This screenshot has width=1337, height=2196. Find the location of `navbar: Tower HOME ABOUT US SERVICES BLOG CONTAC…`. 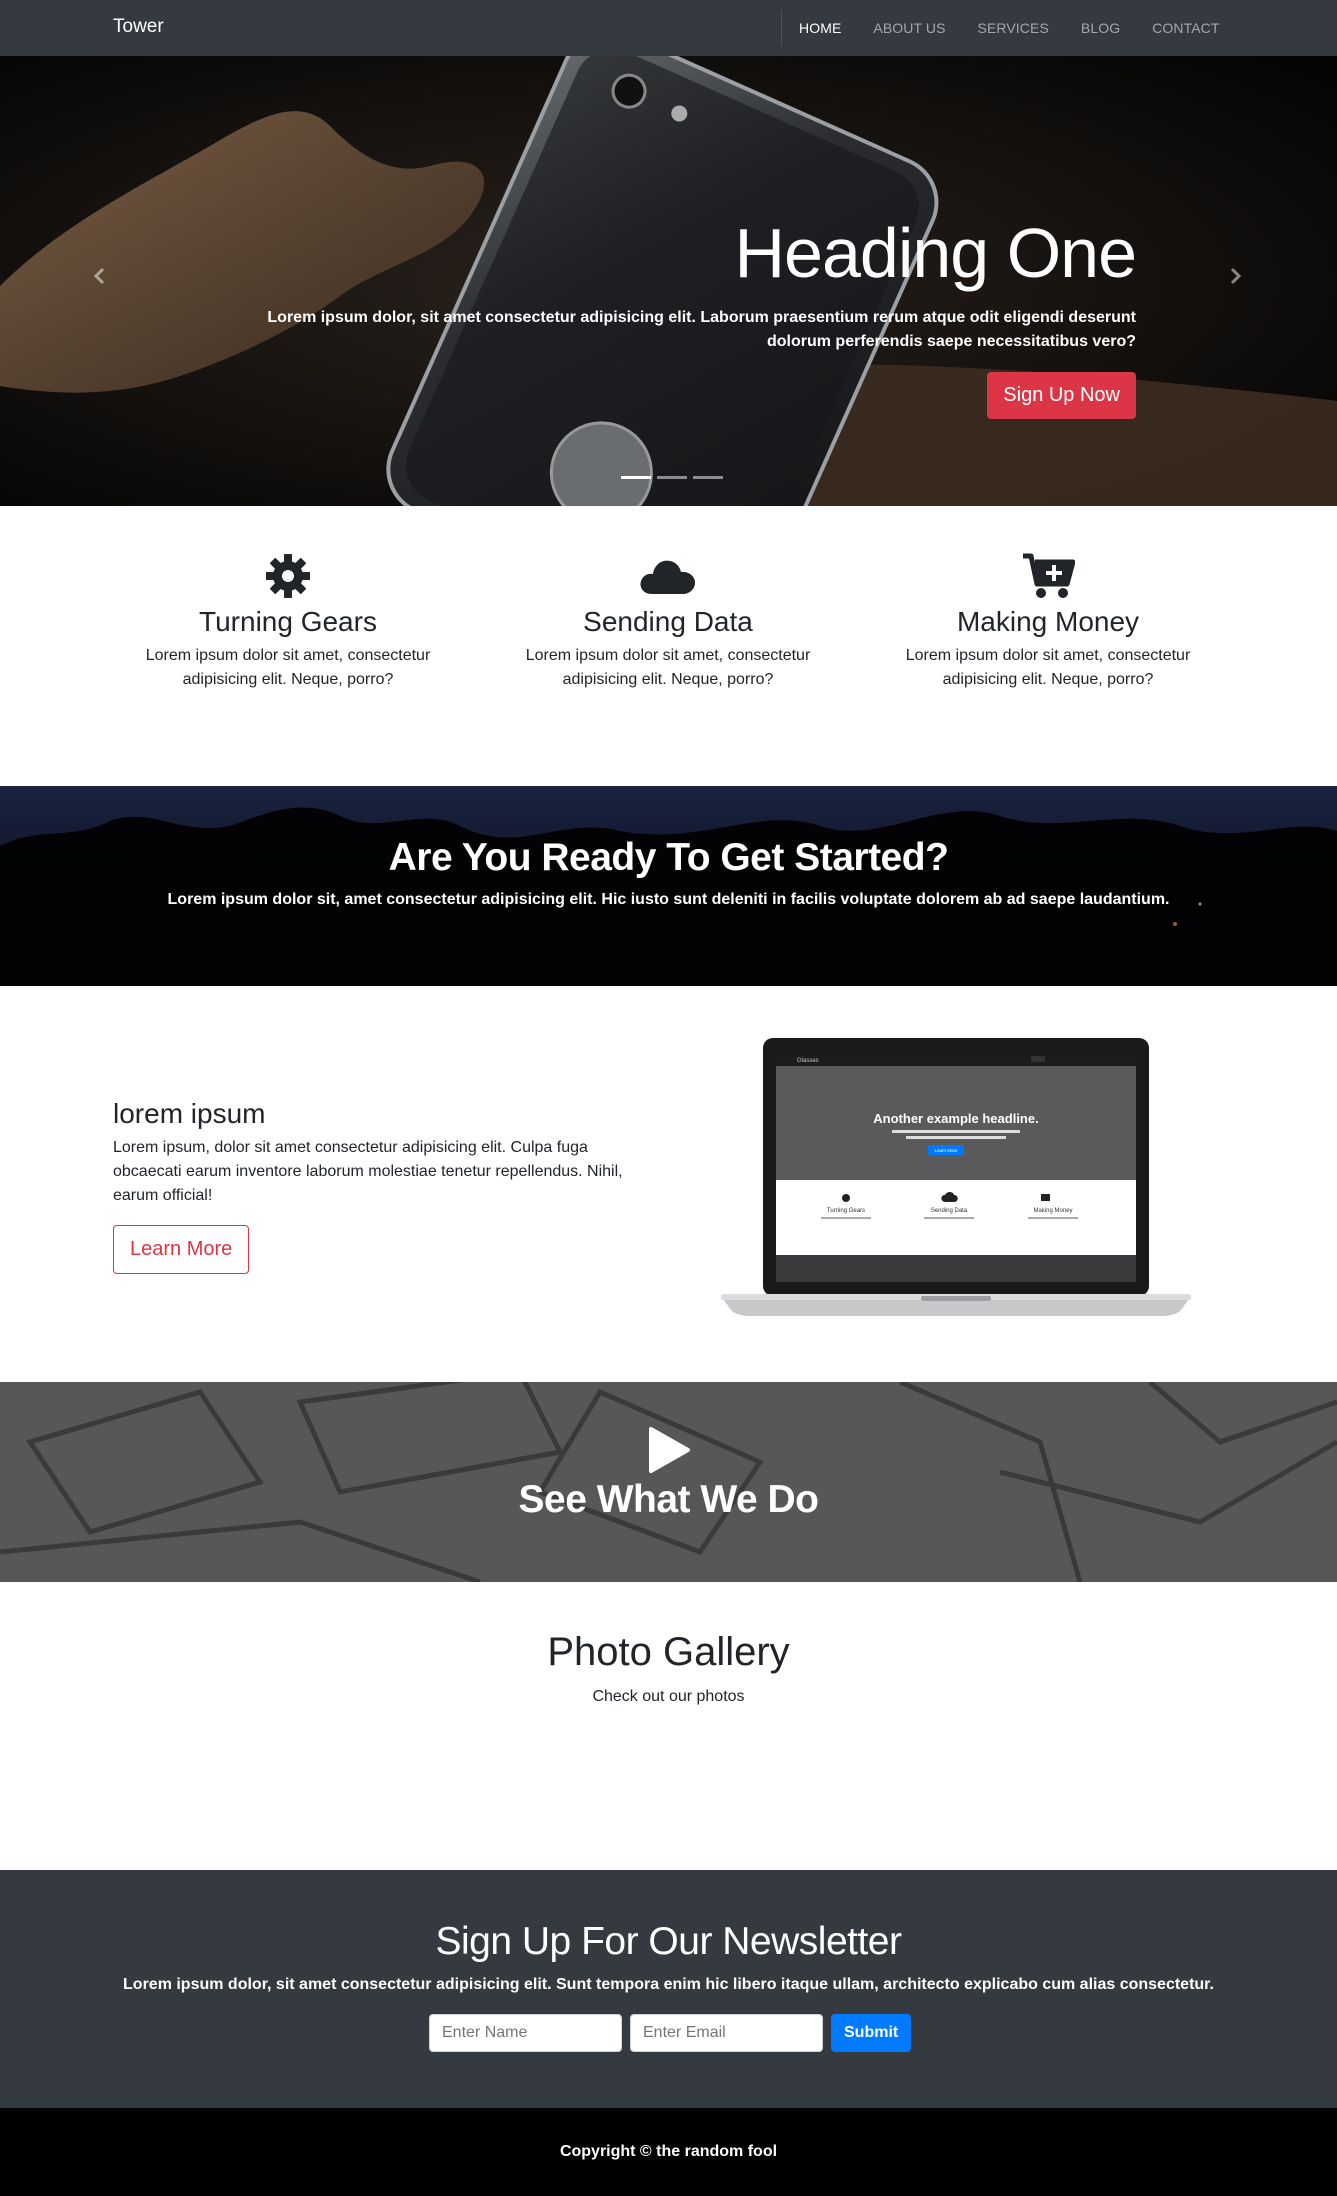

navbar: Tower HOME ABOUT US SERVICES BLOG CONTAC… is located at coordinates (668, 28).